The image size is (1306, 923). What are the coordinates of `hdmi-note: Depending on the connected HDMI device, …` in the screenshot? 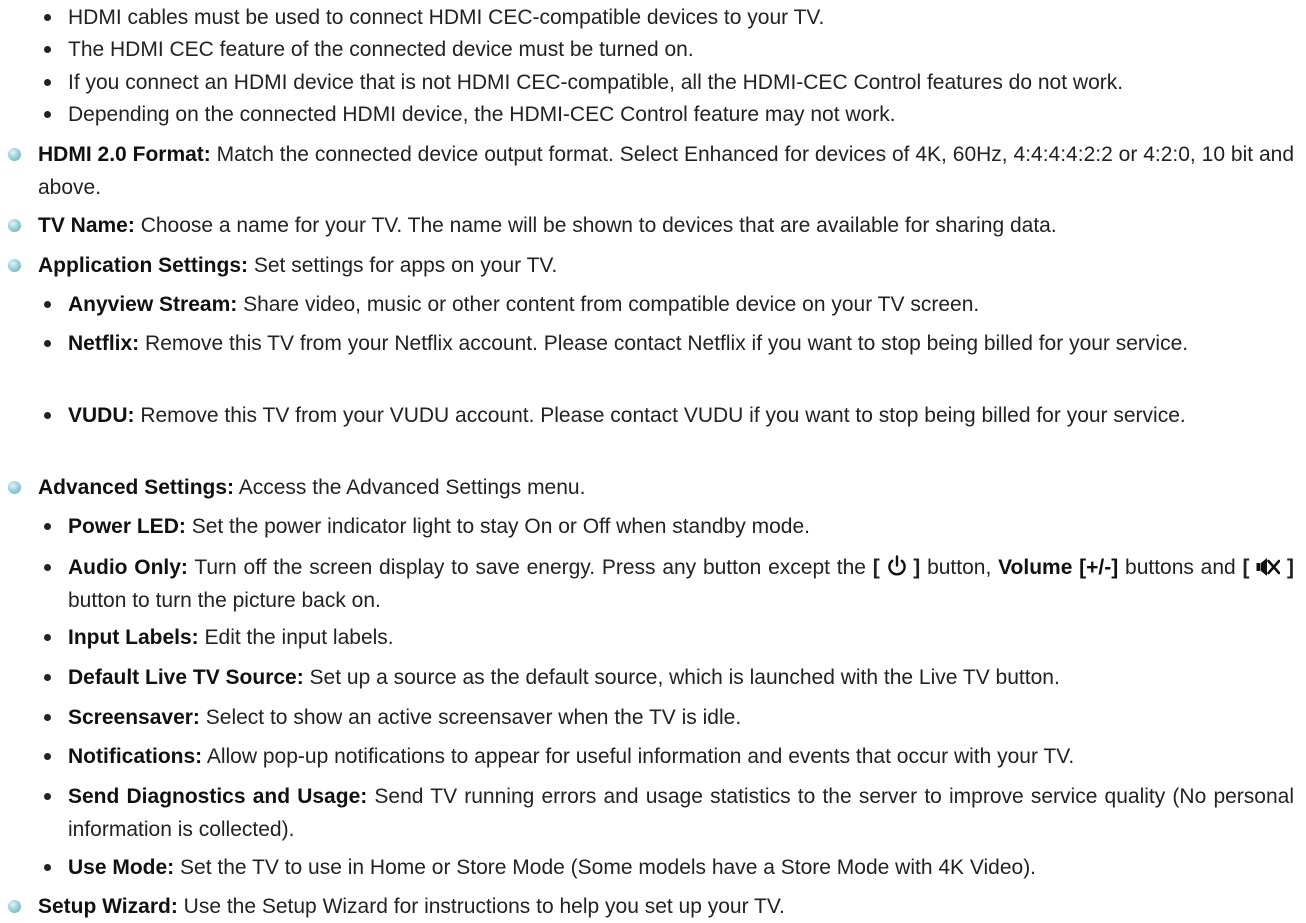 It's located at (669, 114).